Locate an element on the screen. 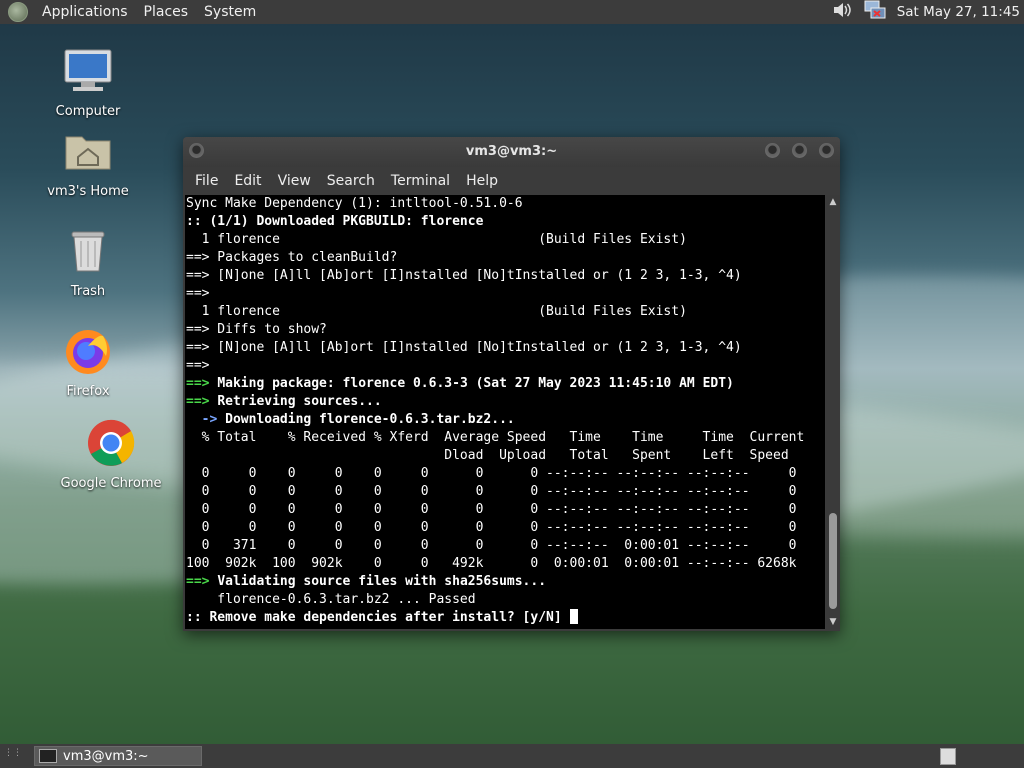 Image resolution: width=1024 pixels, height=768 pixels. terminal-line: Dload Upload Total Spent Left Speed is located at coordinates (505, 456).